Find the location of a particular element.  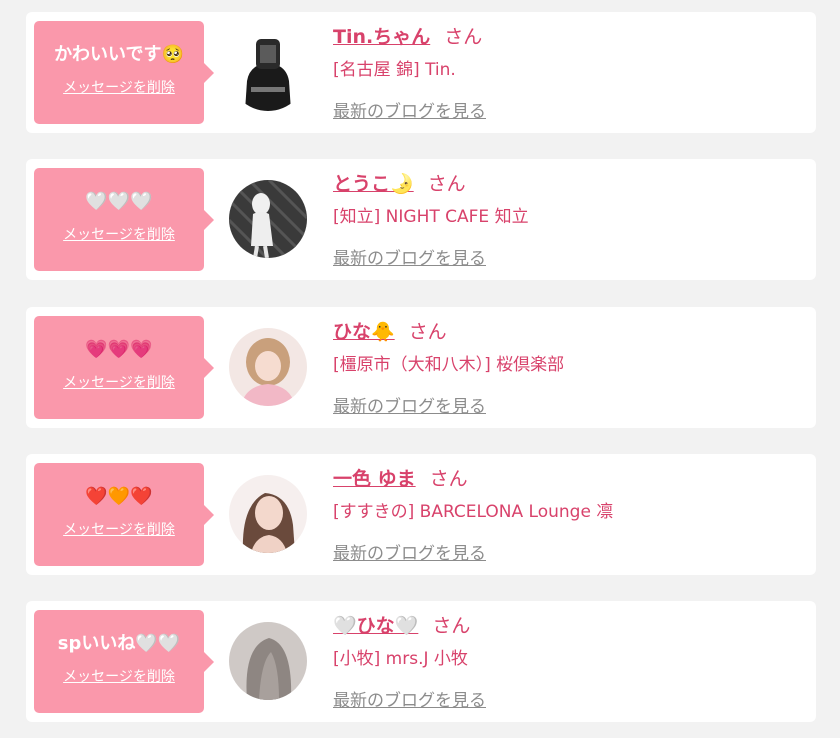

message-text: ❤️🧡❤️ is located at coordinates (119, 496).